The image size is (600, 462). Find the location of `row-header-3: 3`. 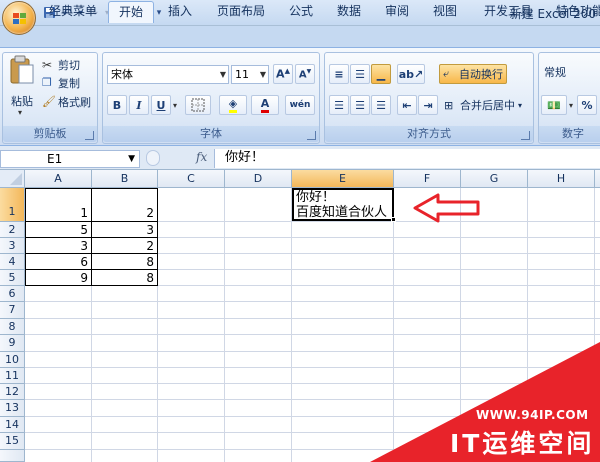

row-header-3: 3 is located at coordinates (12, 246).